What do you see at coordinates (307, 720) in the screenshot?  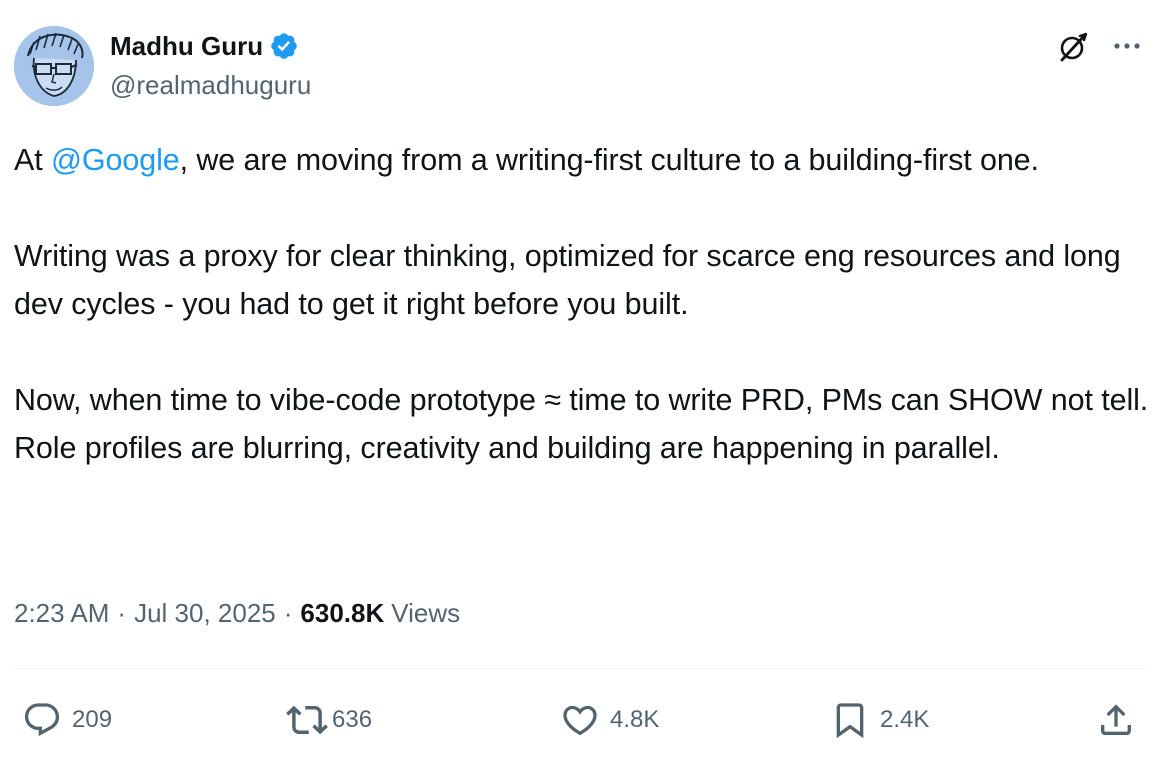 I see `repost-icon` at bounding box center [307, 720].